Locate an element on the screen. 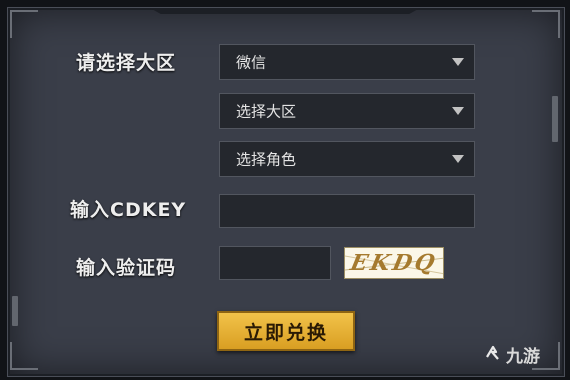 This screenshot has height=380, width=570. captcha-text: EKDQ is located at coordinates (394, 263).